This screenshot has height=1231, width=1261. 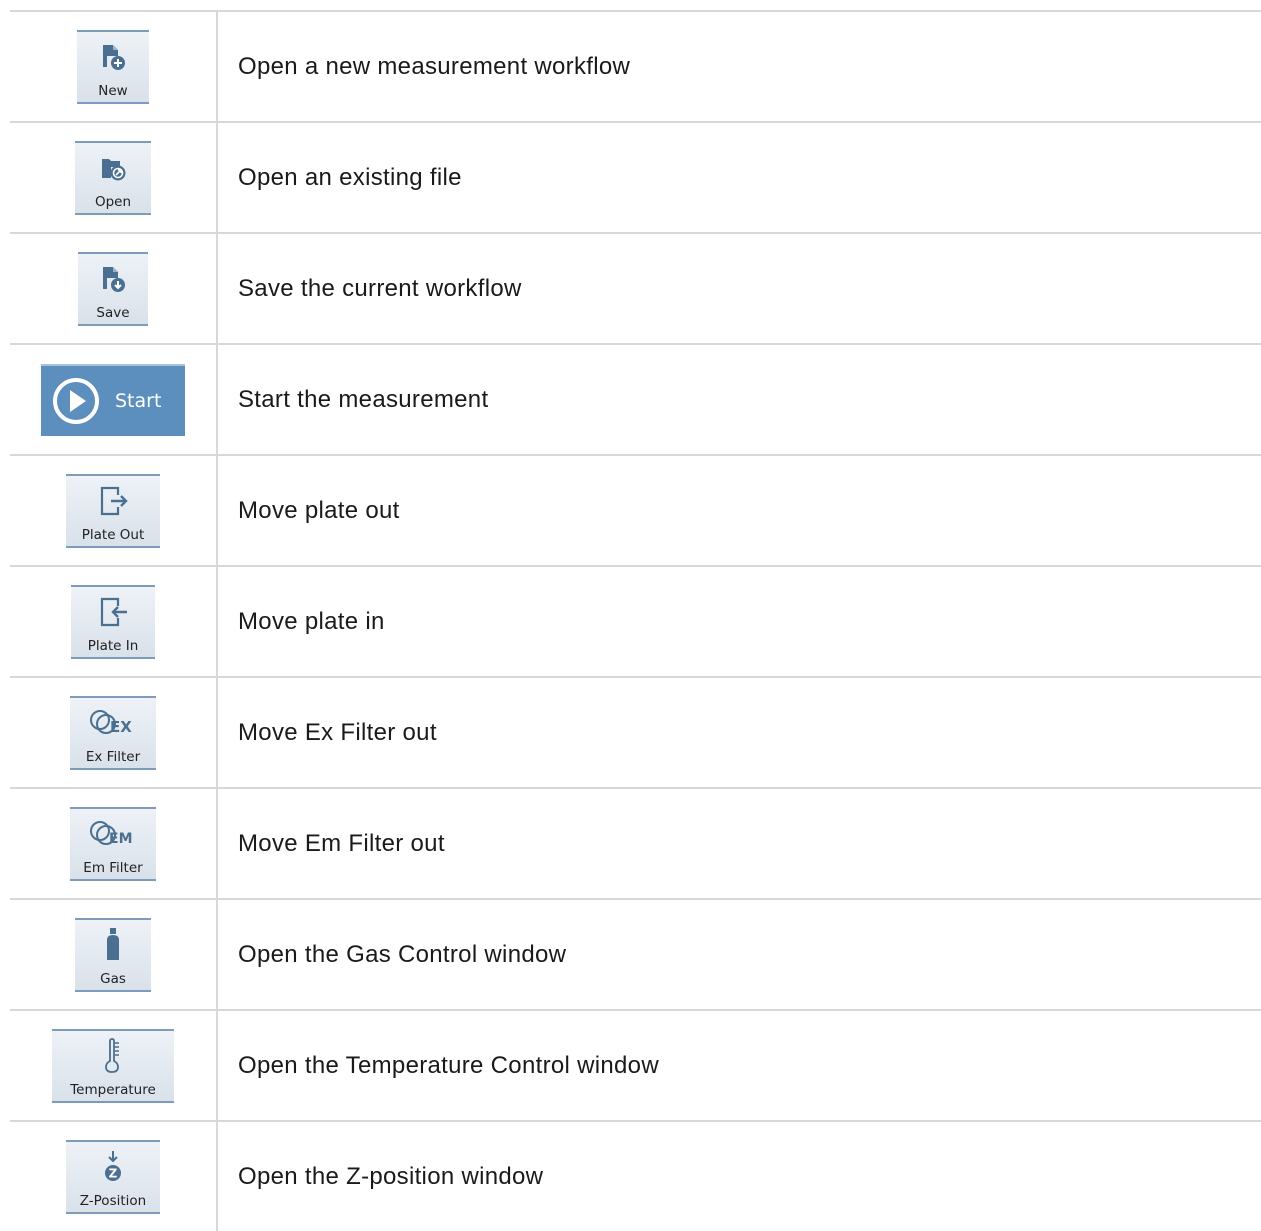 I want to click on z-position-button: Z Z-Position, so click(x=113, y=1176).